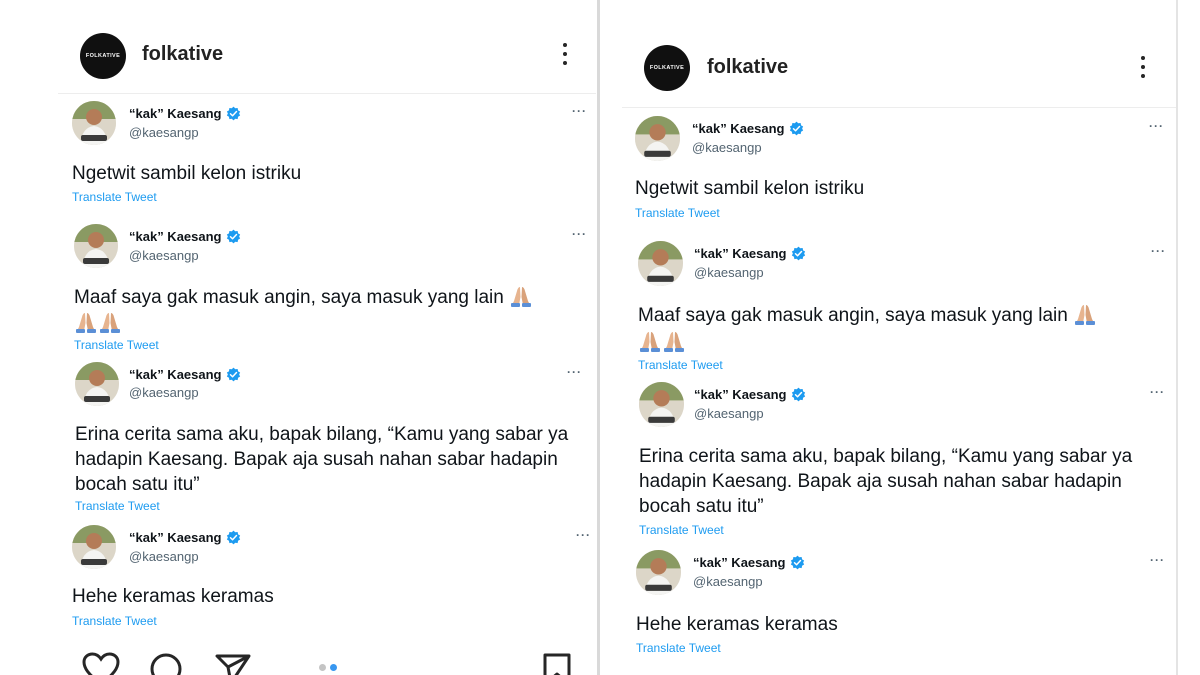 This screenshot has width=1200, height=675. Describe the element at coordinates (557, 663) in the screenshot. I see `bookmark-icon` at that location.